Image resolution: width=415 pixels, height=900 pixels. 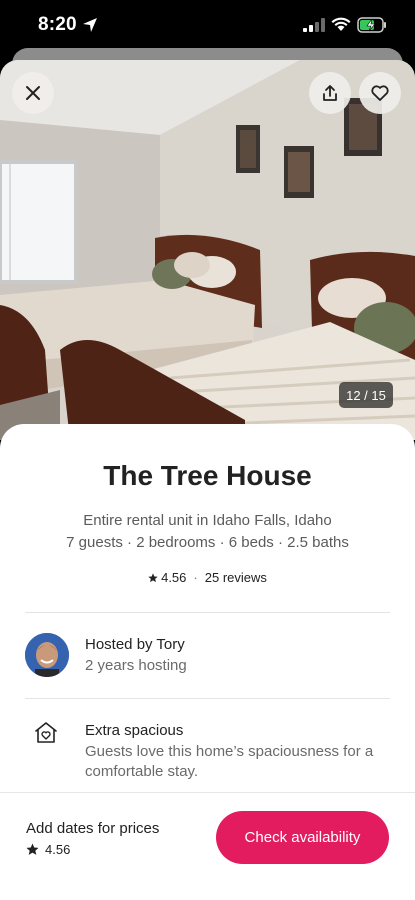 What do you see at coordinates (90, 25) in the screenshot?
I see `location-arrow-icon` at bounding box center [90, 25].